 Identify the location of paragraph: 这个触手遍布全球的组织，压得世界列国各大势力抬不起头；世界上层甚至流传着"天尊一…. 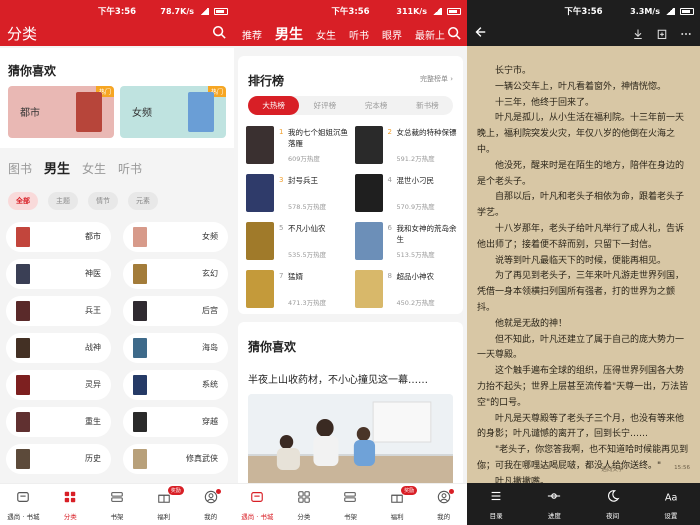
(583, 387).